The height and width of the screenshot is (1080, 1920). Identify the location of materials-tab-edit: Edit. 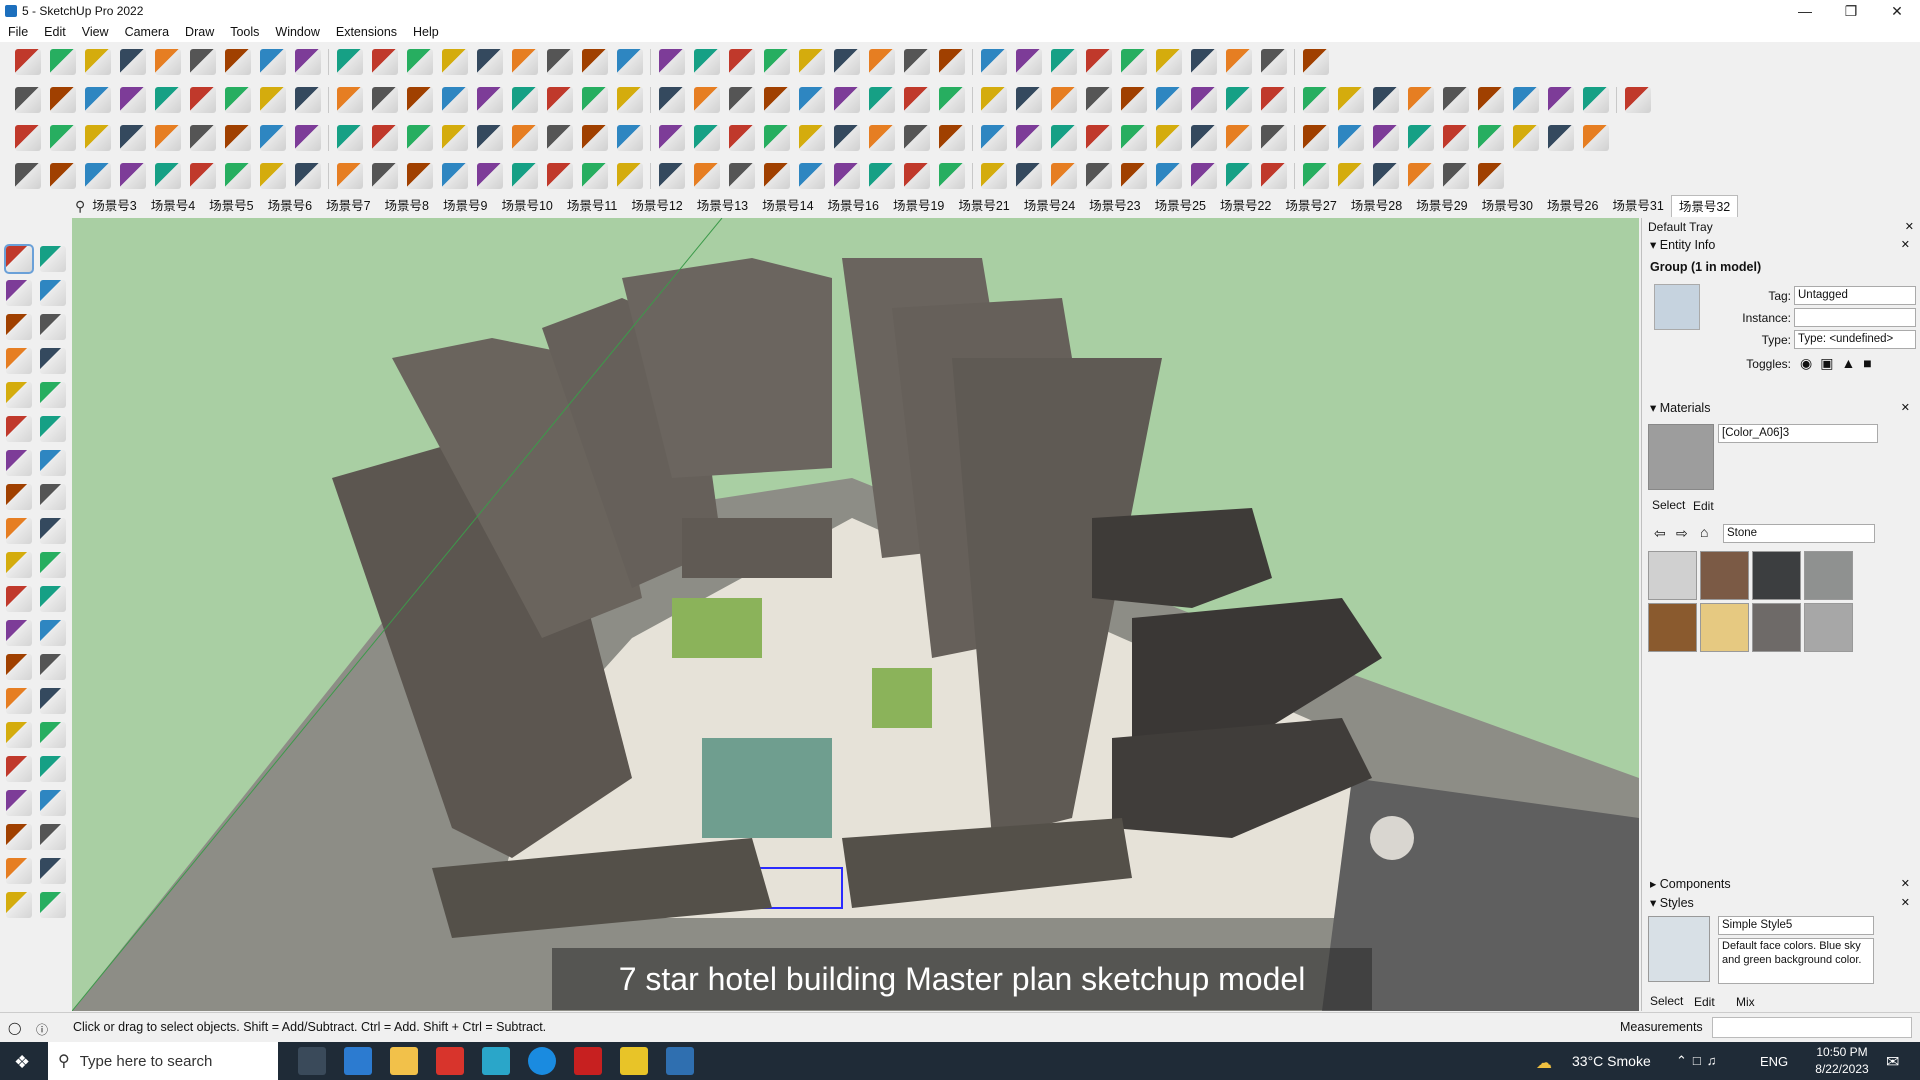
(1703, 506).